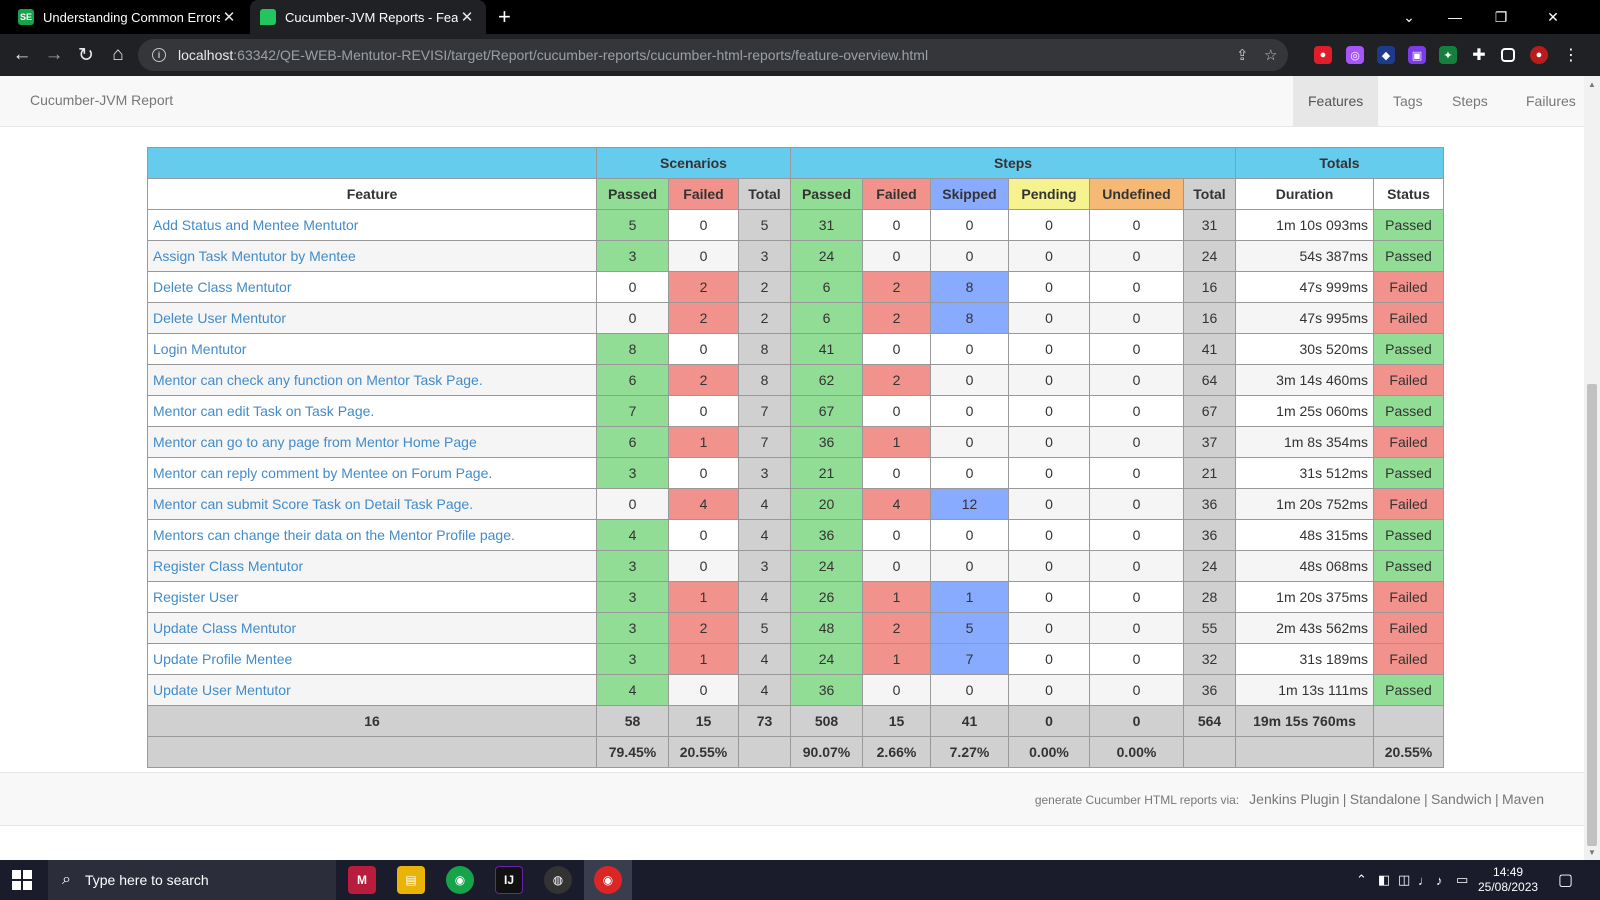 This screenshot has width=1600, height=900. I want to click on taskbar-clock: 14:49 25/08/2023, so click(1508, 880).